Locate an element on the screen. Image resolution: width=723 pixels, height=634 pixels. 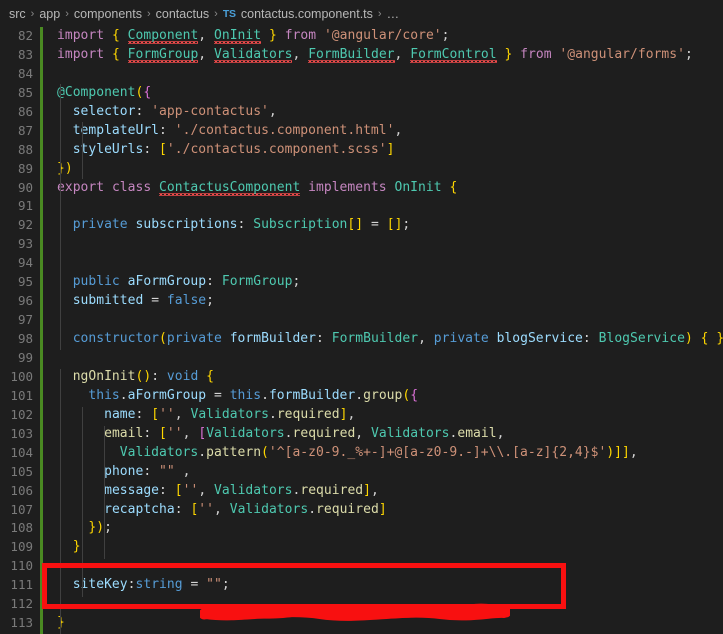
code-line-text: submitted = false; is located at coordinates (135, 301).